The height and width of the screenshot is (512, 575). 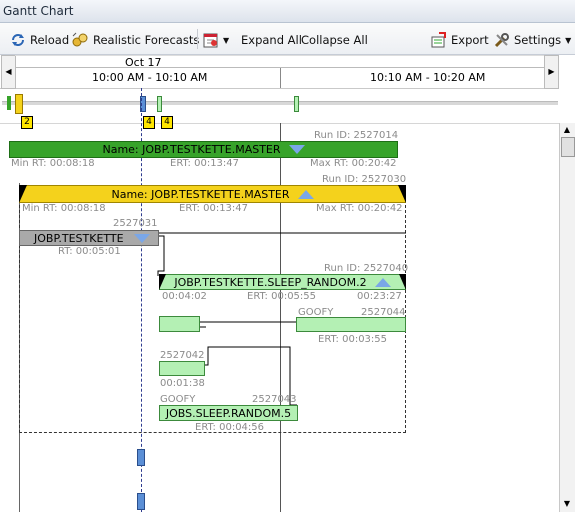 What do you see at coordinates (402, 282) in the screenshot?
I see `bar-end-cap` at bounding box center [402, 282].